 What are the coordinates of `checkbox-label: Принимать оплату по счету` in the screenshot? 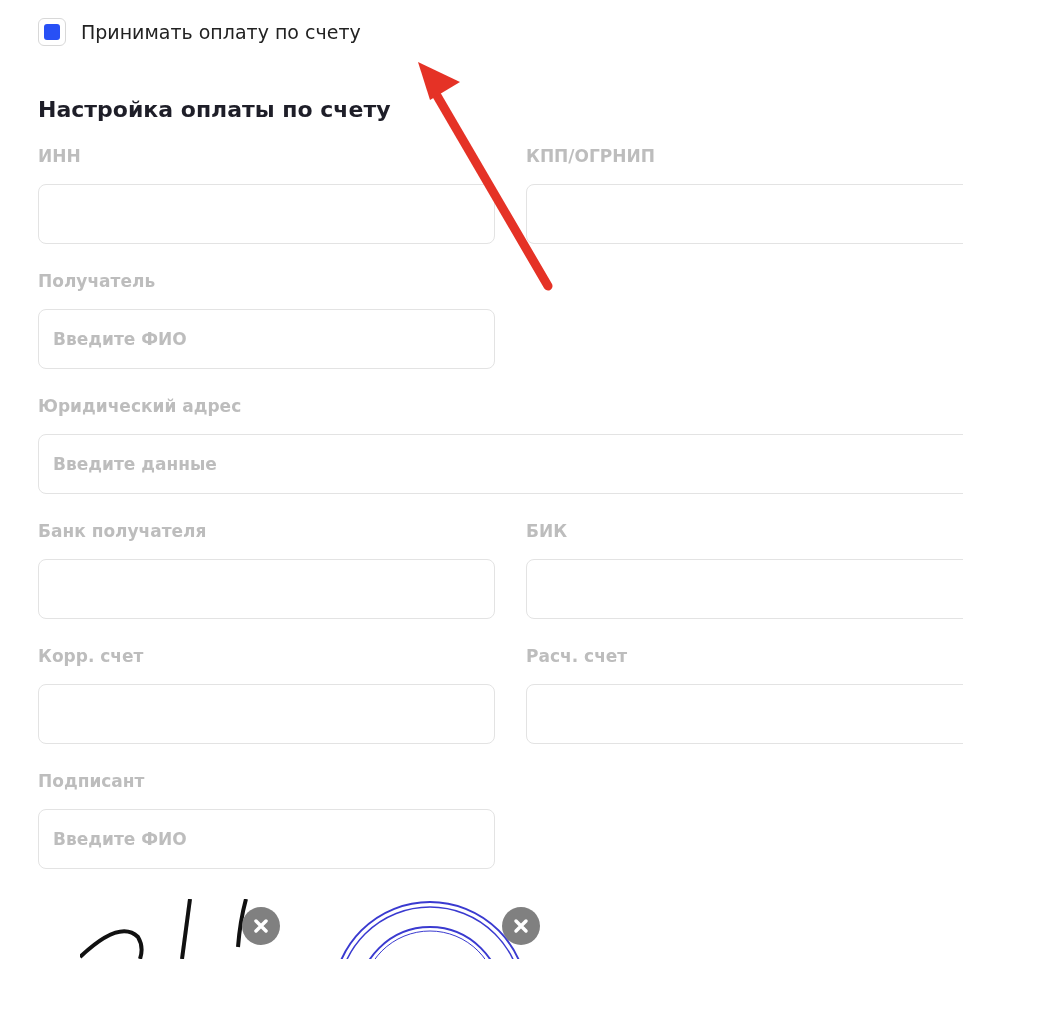 It's located at (221, 32).